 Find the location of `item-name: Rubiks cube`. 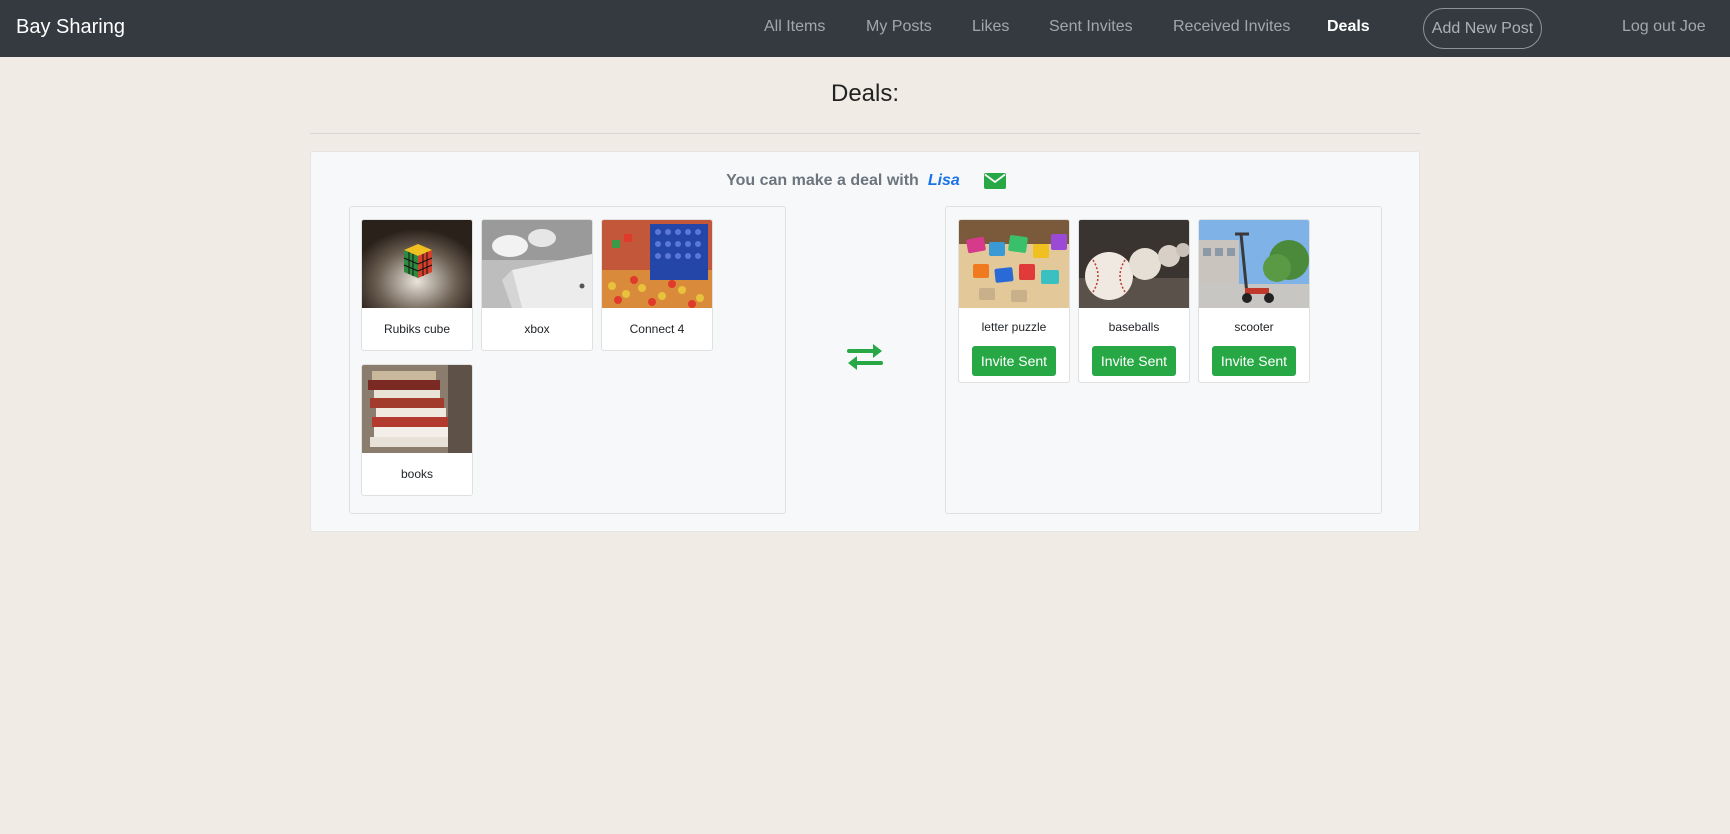

item-name: Rubiks cube is located at coordinates (417, 329).